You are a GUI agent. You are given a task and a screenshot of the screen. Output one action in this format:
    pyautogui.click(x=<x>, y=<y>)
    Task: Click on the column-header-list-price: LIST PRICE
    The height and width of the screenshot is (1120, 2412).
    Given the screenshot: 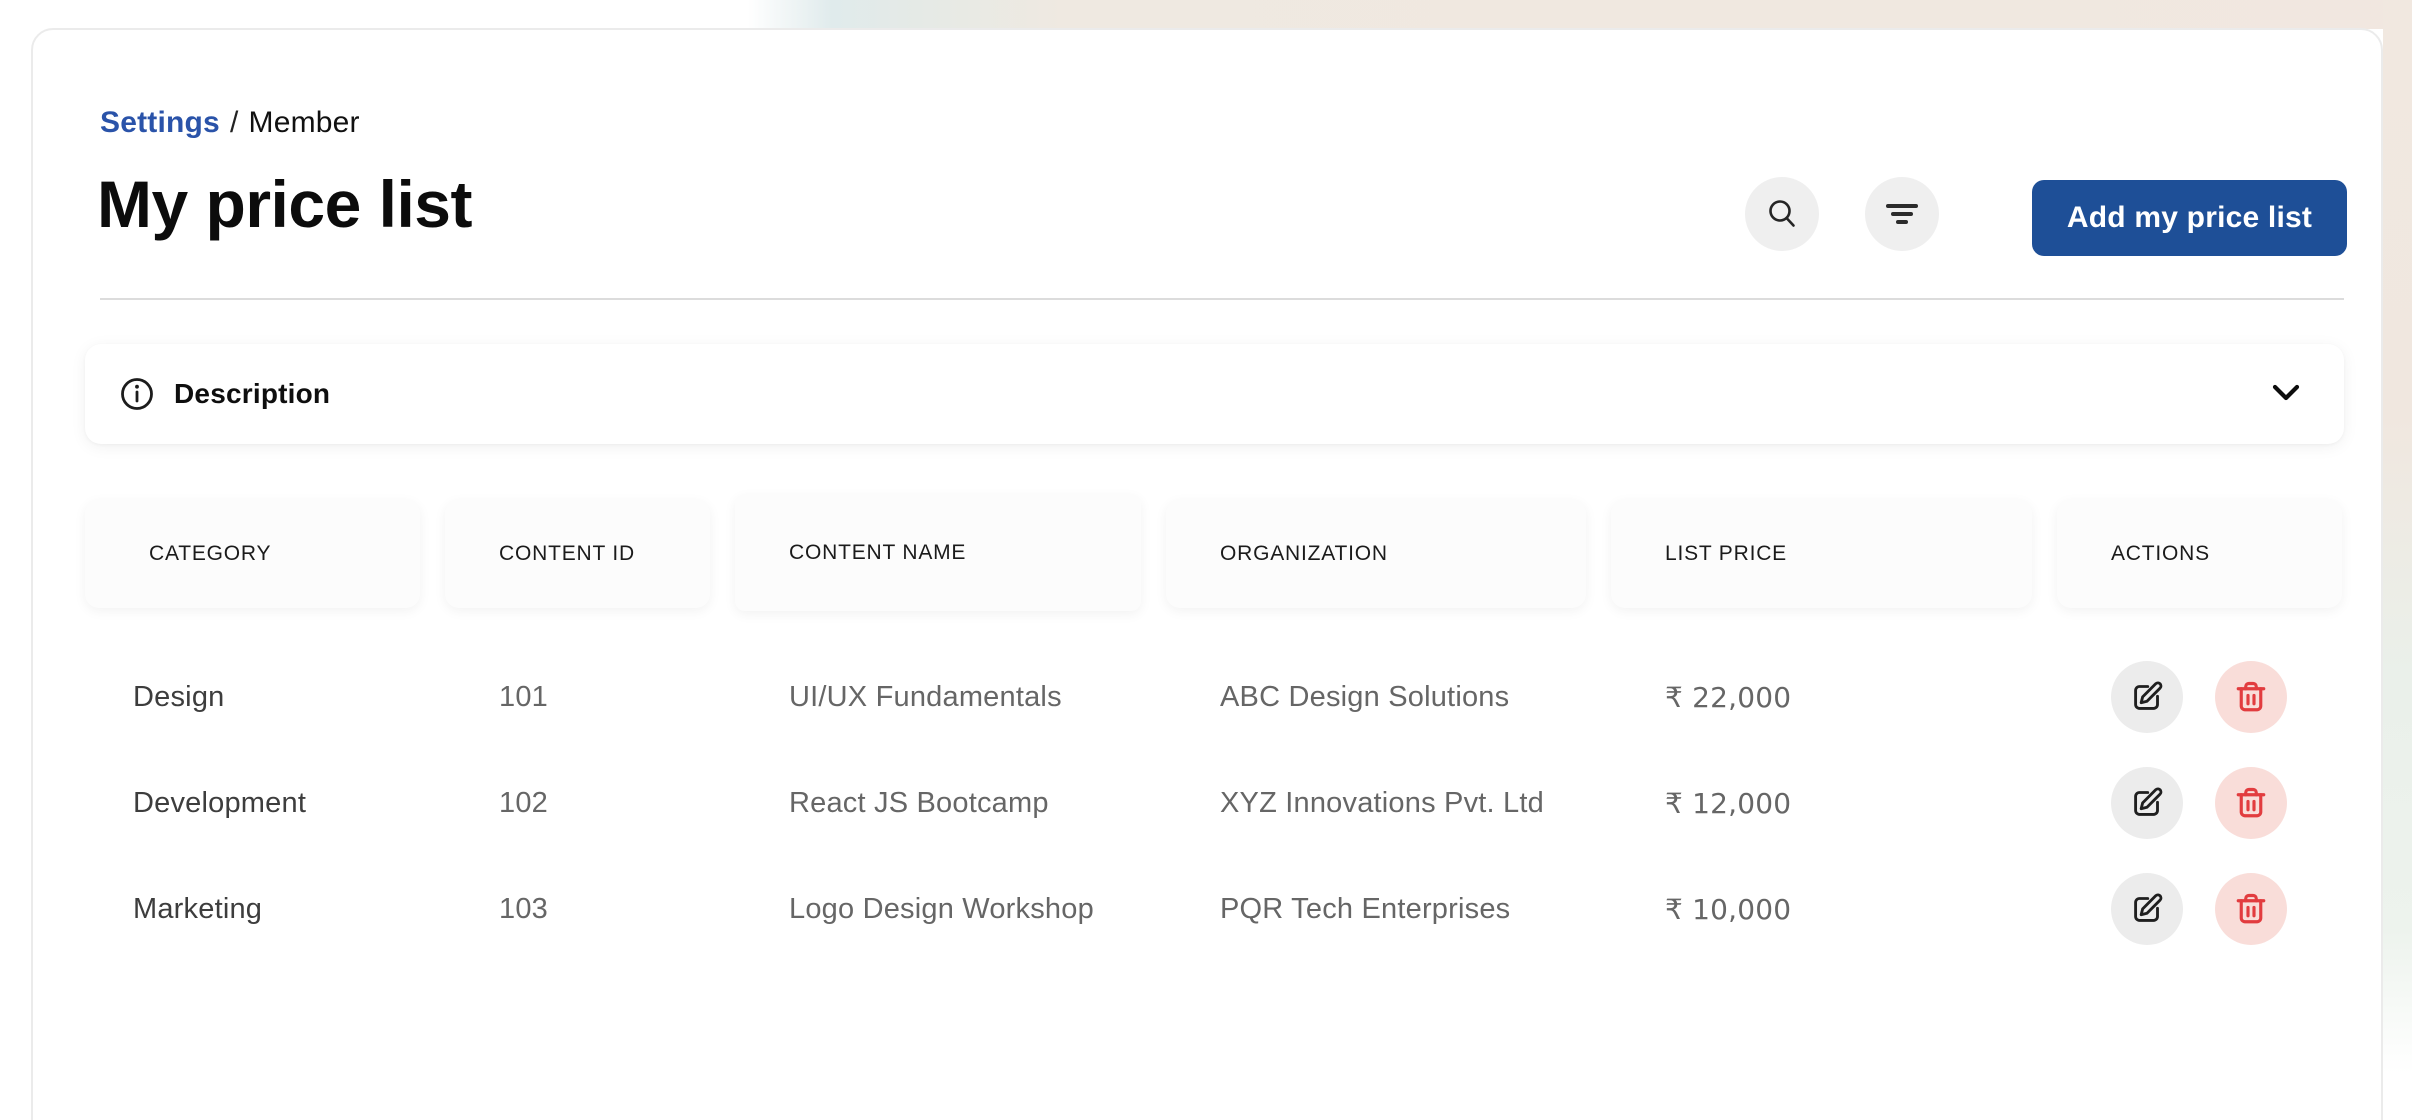 What is the action you would take?
    pyautogui.click(x=1821, y=554)
    